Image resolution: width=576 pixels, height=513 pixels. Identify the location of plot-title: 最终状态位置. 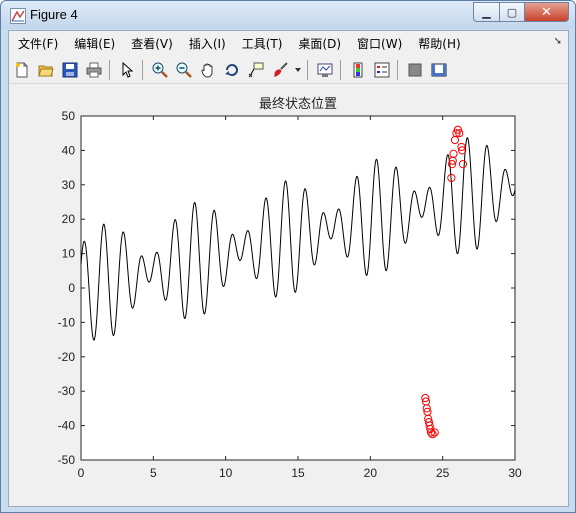
(298, 104).